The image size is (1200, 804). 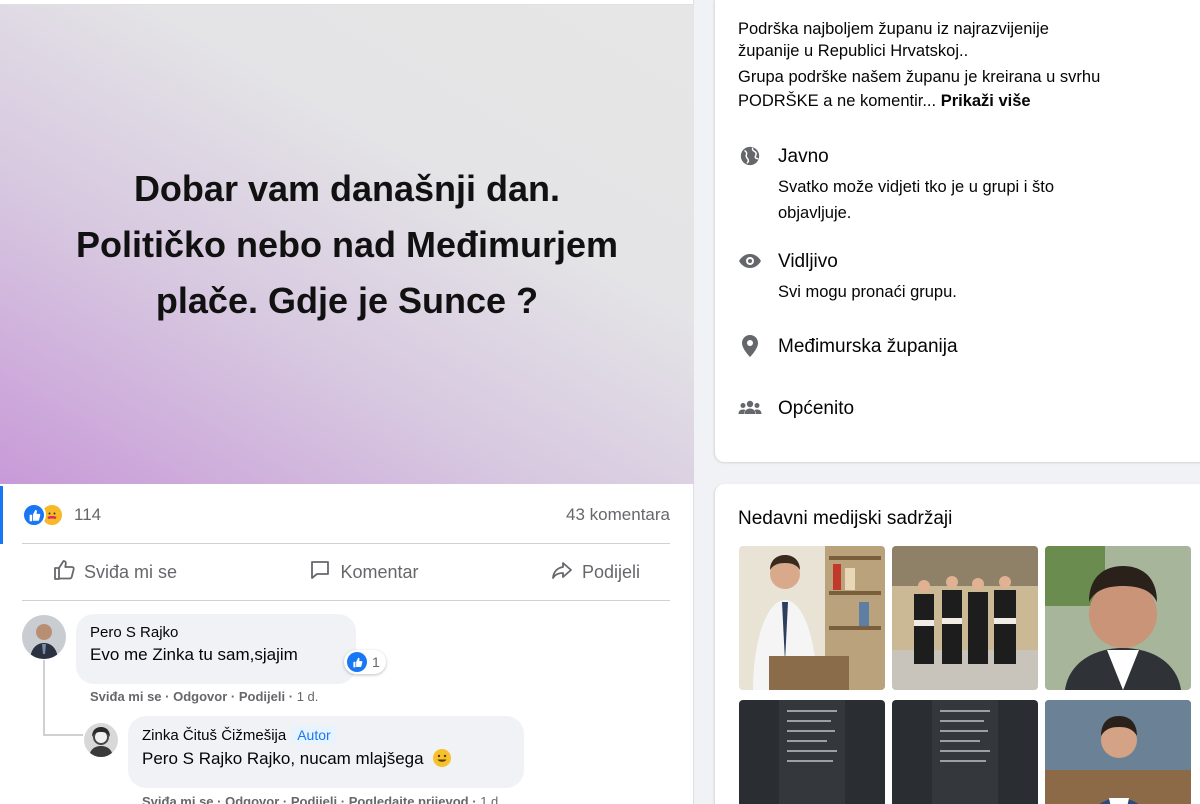 I want to click on info-title: Međimurska županija, so click(x=868, y=347).